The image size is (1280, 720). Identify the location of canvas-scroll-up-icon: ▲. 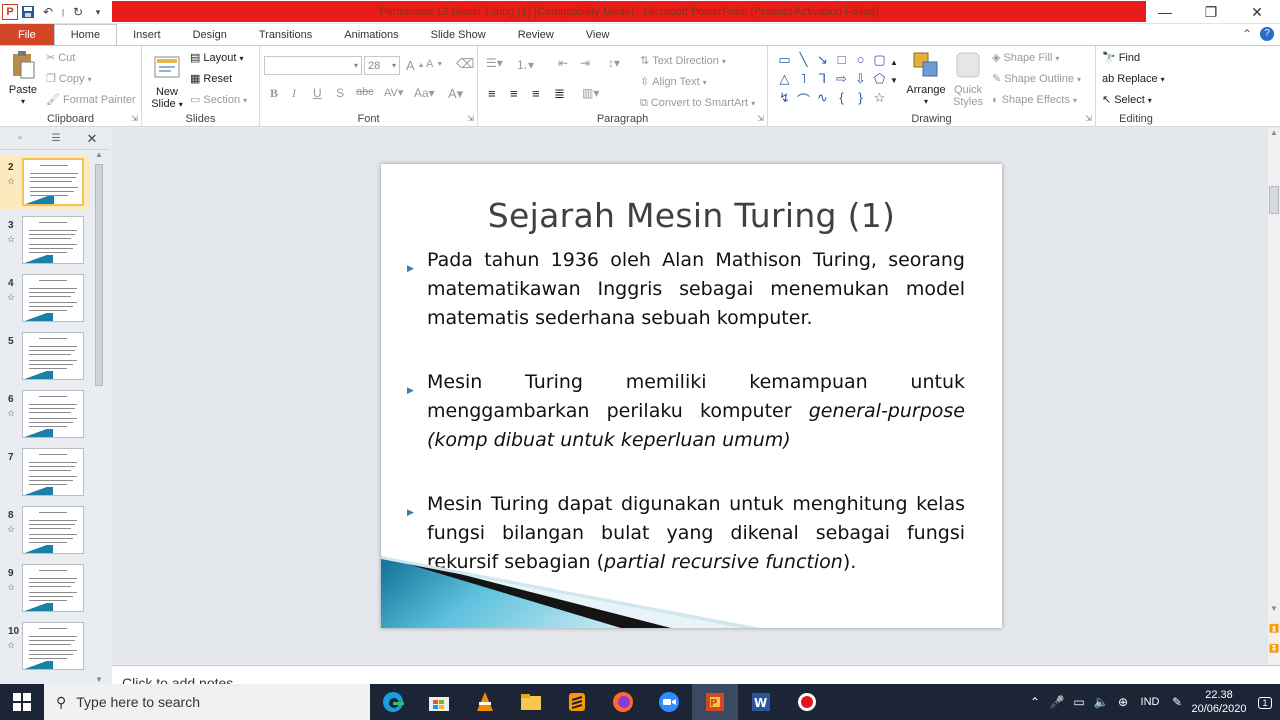
(1274, 132).